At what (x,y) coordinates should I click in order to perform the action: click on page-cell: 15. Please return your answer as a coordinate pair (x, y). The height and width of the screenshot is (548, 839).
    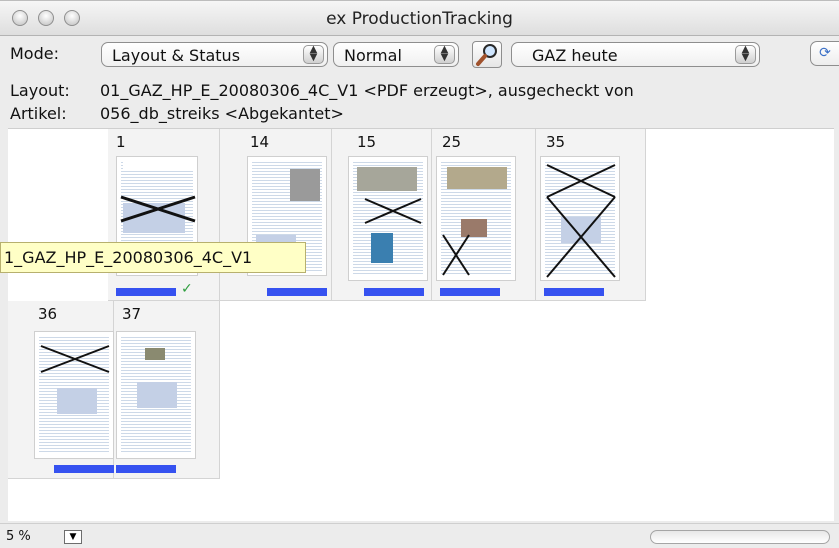
    Looking at the image, I should click on (382, 215).